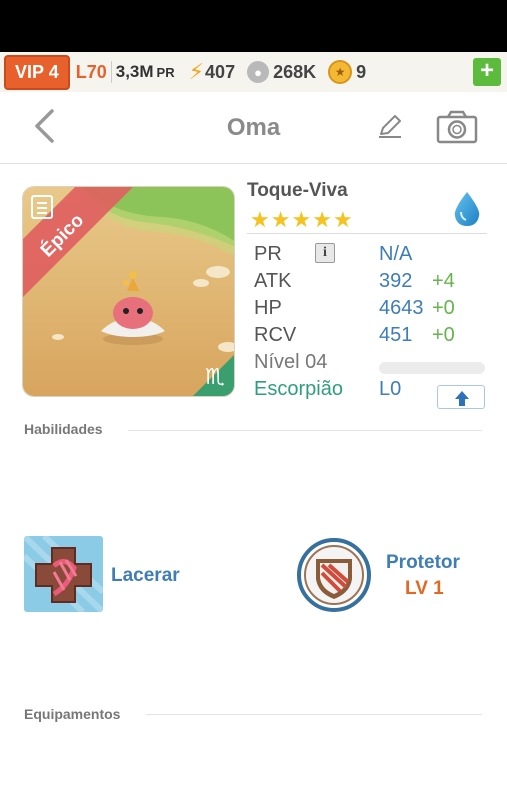 This screenshot has width=507, height=800. I want to click on power-number: 3,3M, so click(134, 71).